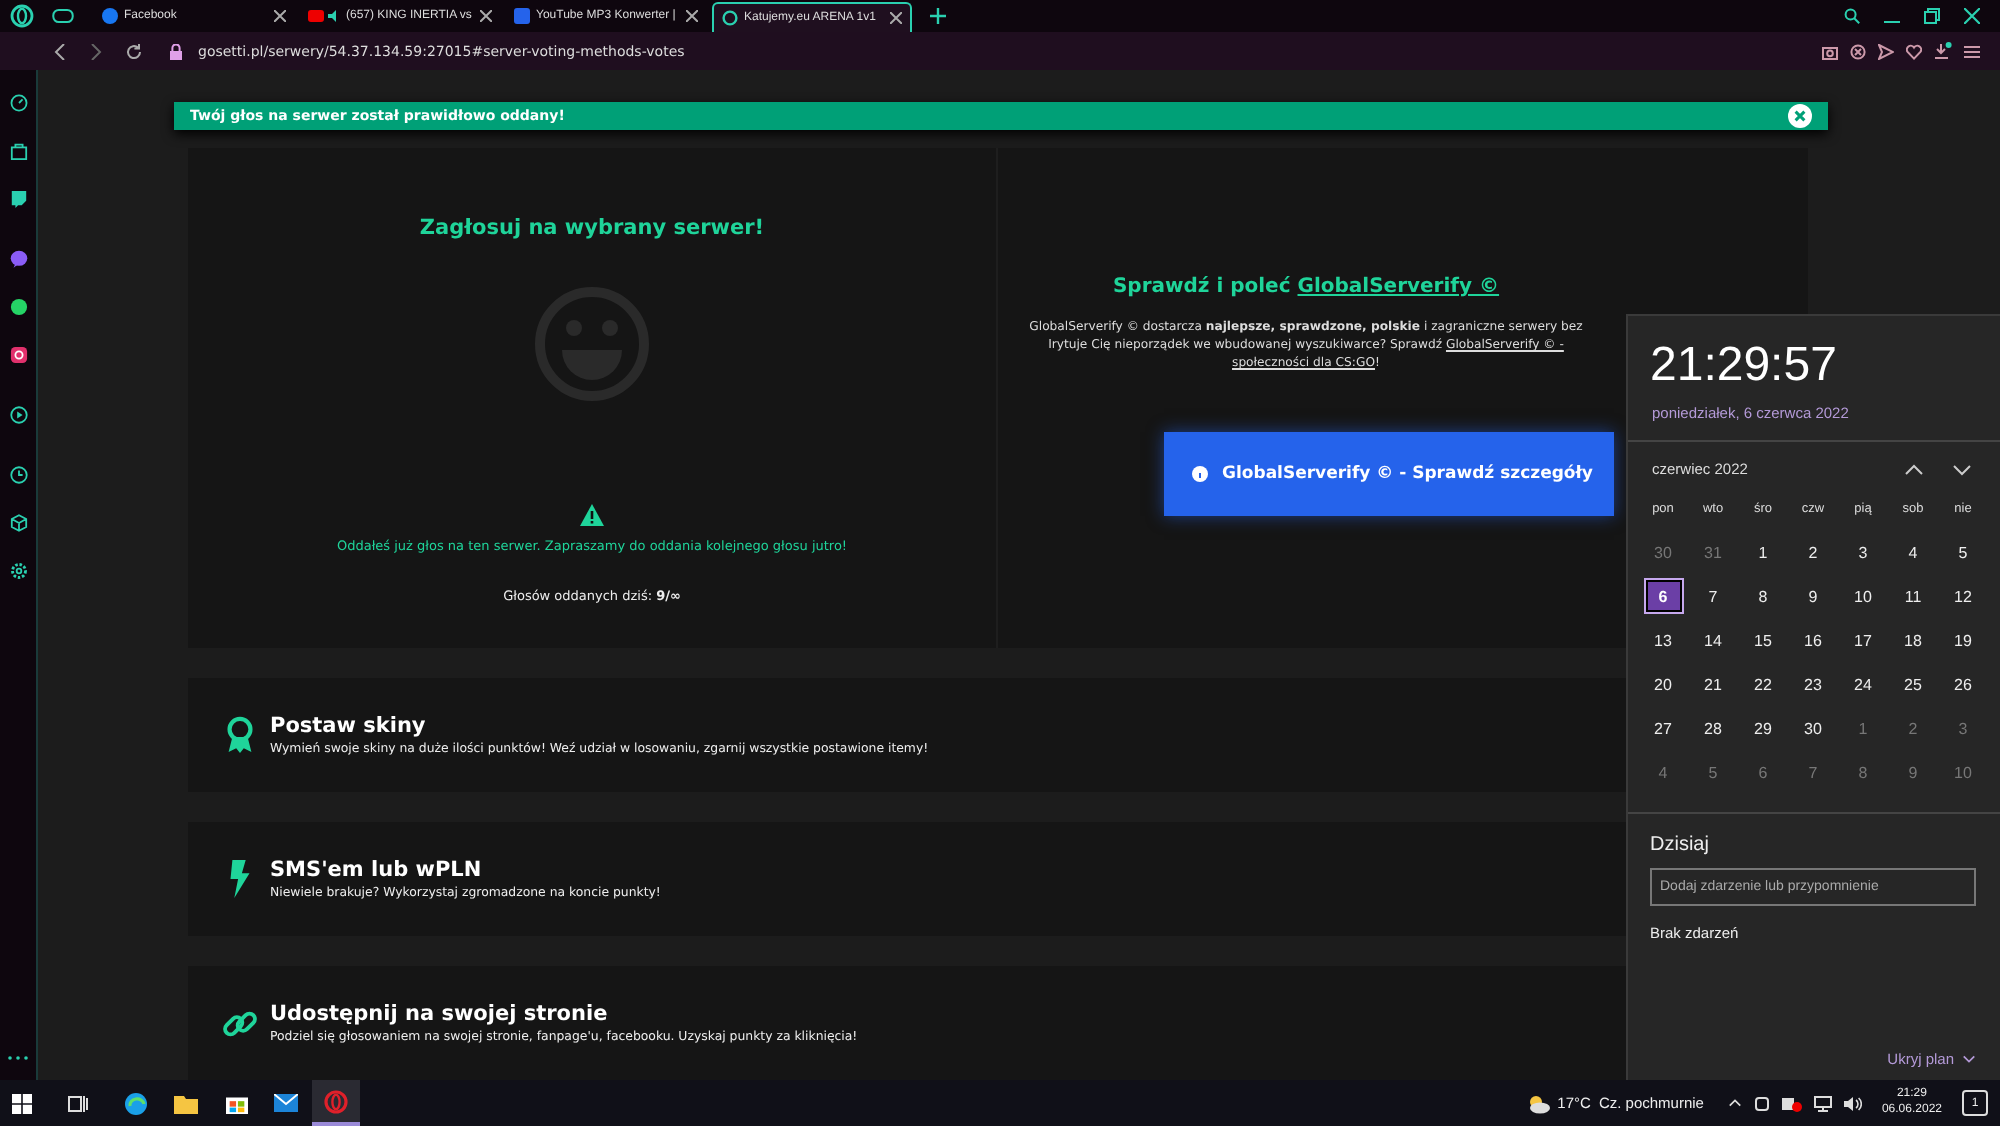  I want to click on calendar-day: 3, so click(1863, 552).